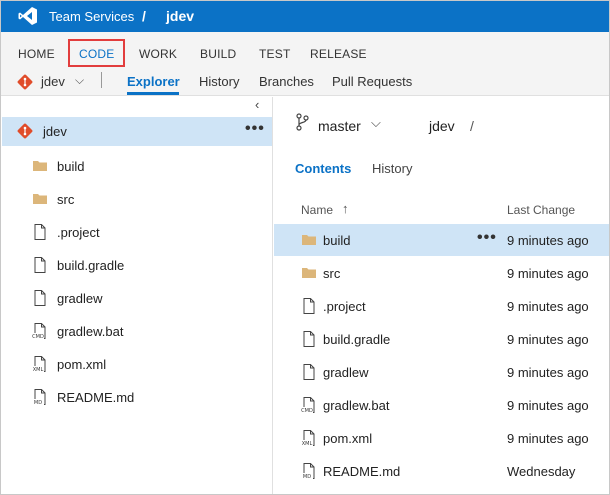 The image size is (610, 495). Describe the element at coordinates (53, 81) in the screenshot. I see `repo-selector: jdev` at that location.